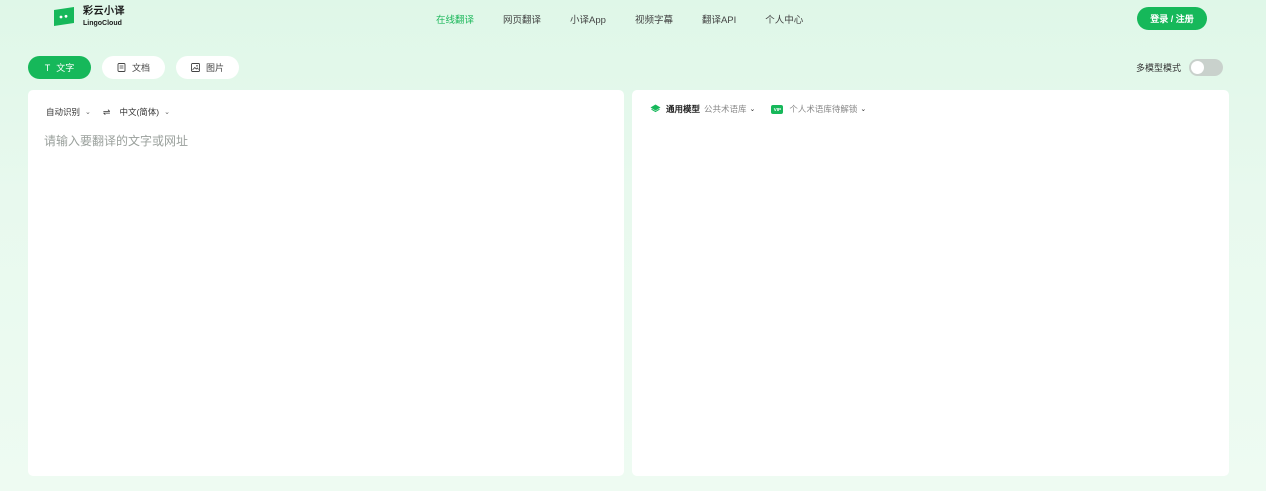 This screenshot has width=1266, height=491. Describe the element at coordinates (654, 19) in the screenshot. I see `nav-video-subtitles: 视频字幕` at that location.